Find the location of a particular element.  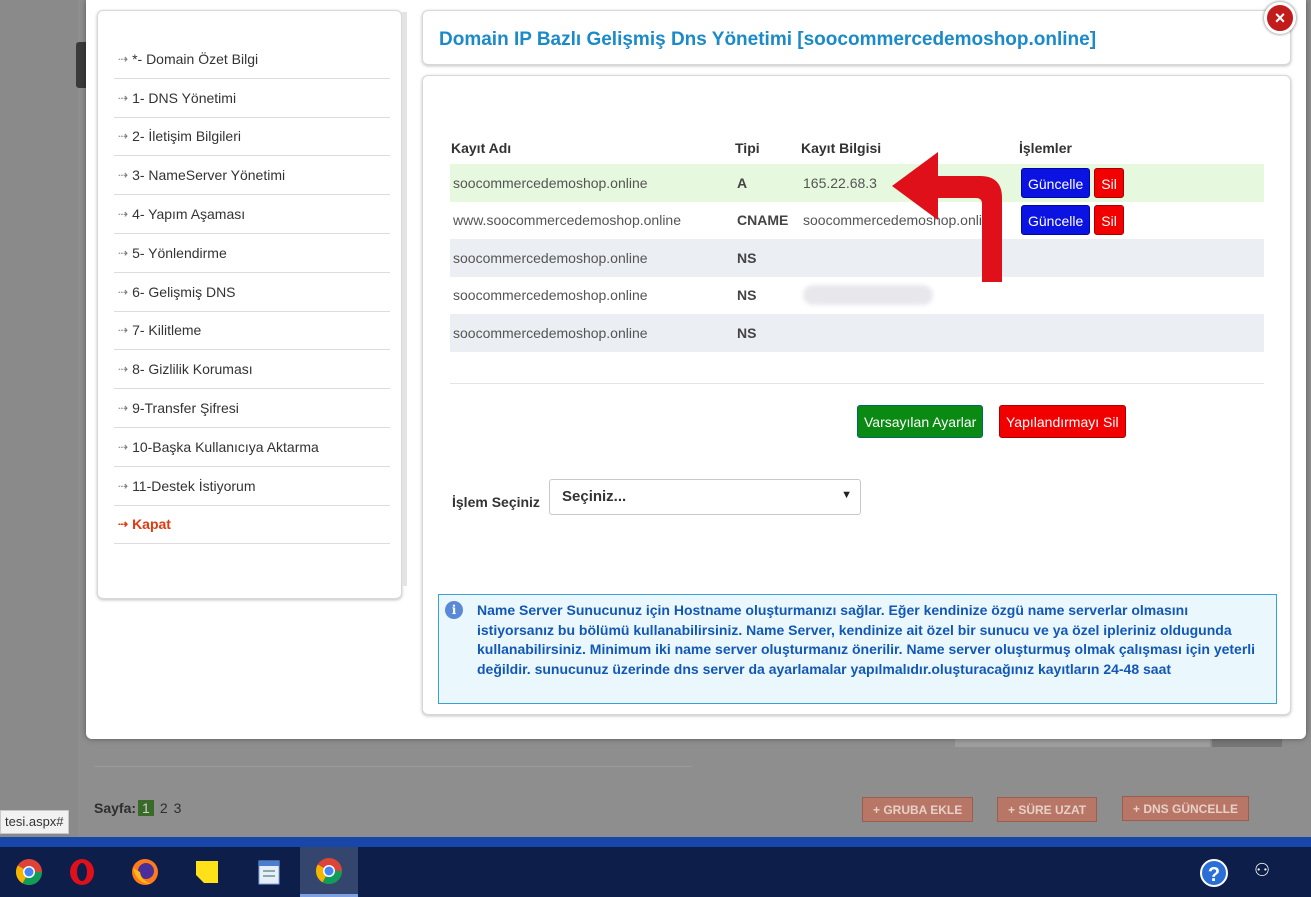

sidebar-item-close: ⇢ Kapat is located at coordinates (252, 525).